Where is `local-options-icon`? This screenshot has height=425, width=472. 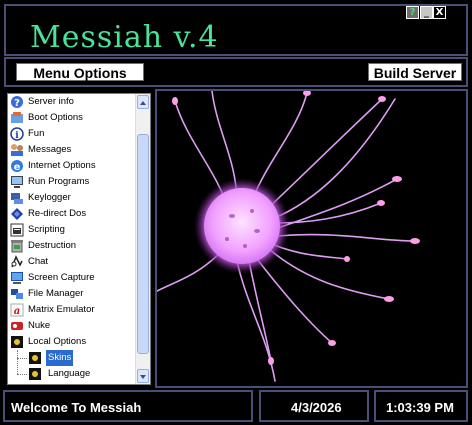 local-options-icon is located at coordinates (17, 342).